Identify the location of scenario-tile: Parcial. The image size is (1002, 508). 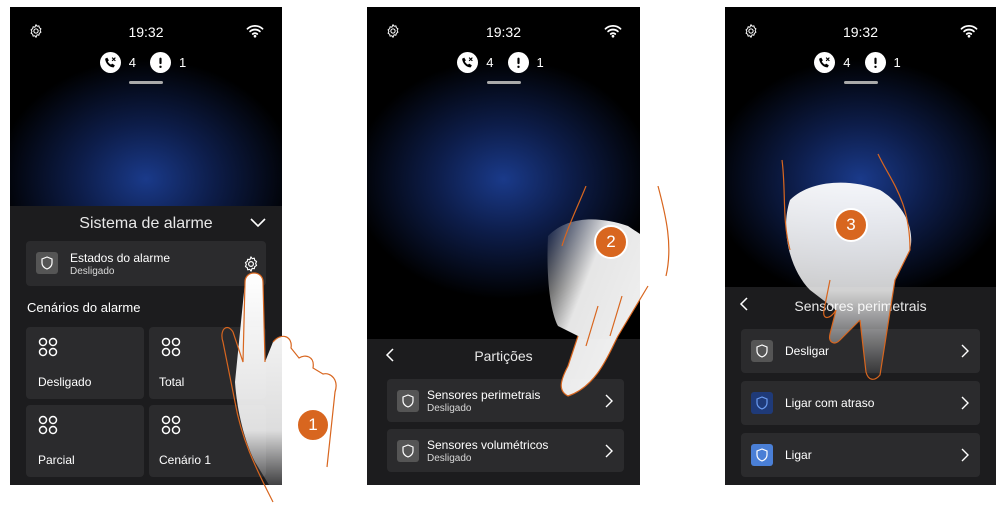
(85, 441).